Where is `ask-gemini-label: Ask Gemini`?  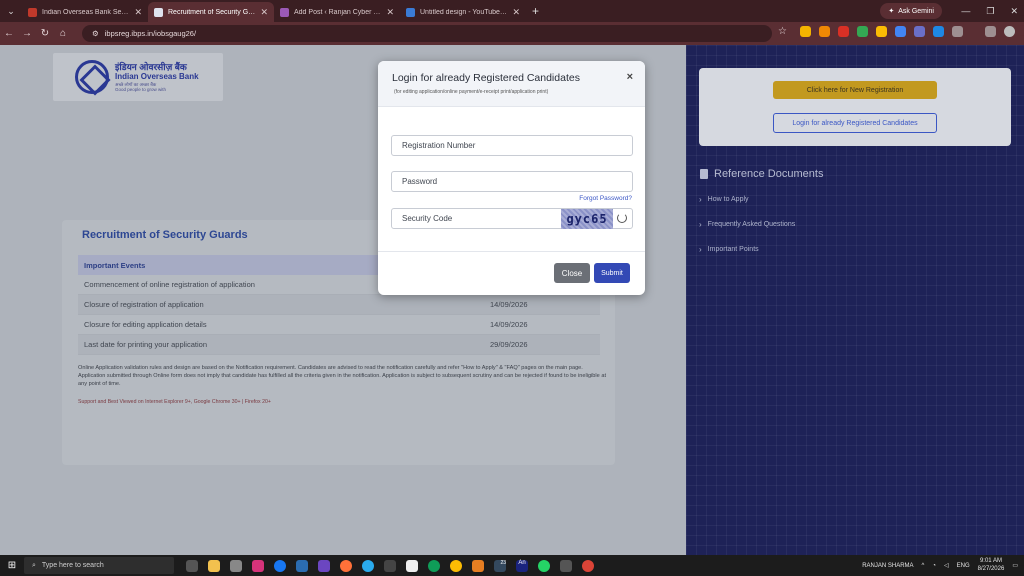 ask-gemini-label: Ask Gemini is located at coordinates (916, 11).